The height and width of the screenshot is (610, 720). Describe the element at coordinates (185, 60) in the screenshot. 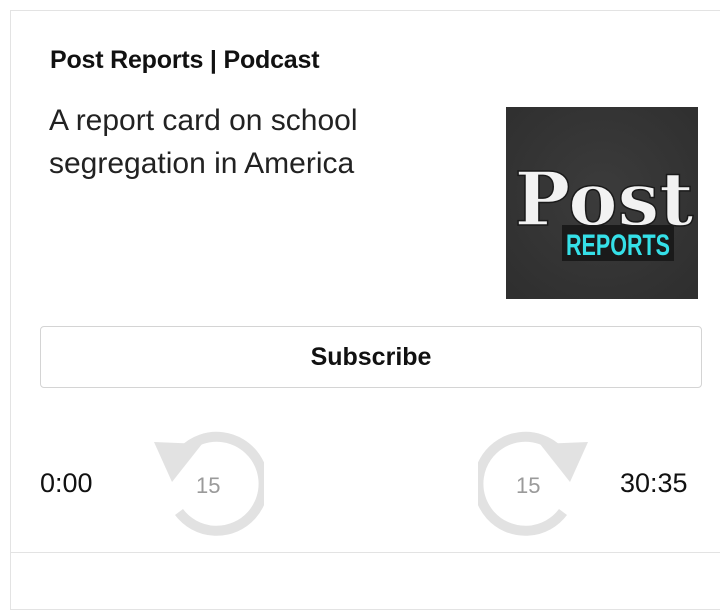

I see `podcast-label: Post Reports | Podcast` at that location.